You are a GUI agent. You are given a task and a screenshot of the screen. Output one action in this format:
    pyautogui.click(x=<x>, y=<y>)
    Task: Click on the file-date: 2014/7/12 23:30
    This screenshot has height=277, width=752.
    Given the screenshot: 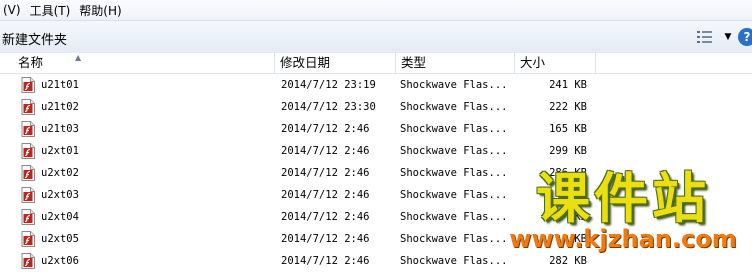 What is the action you would take?
    pyautogui.click(x=328, y=107)
    